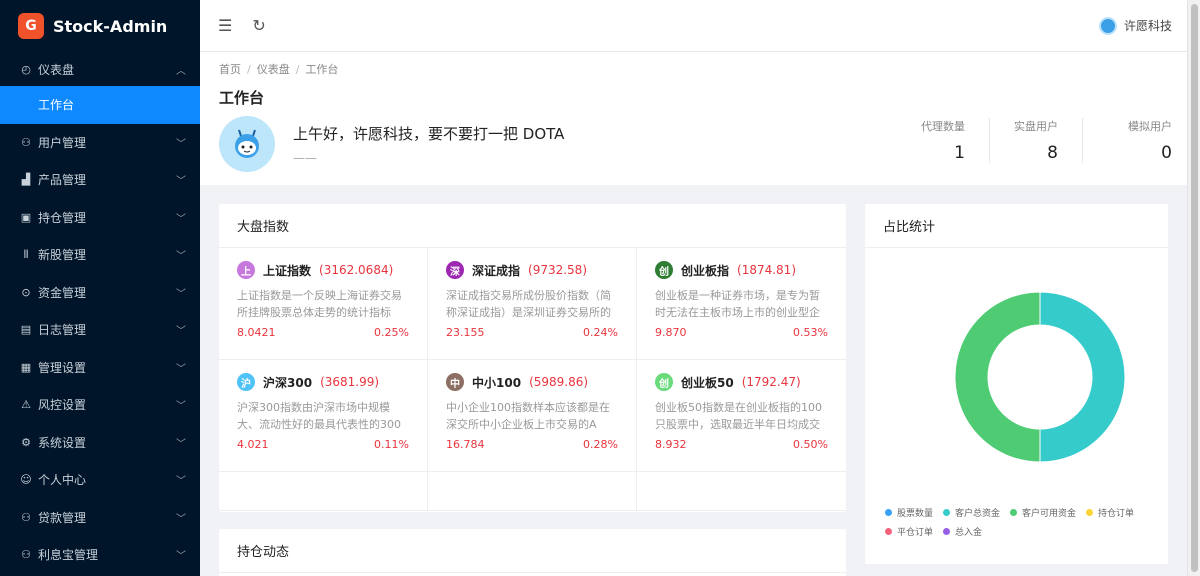  Describe the element at coordinates (465, 444) in the screenshot. I see `index-change-amount: 16.784` at that location.